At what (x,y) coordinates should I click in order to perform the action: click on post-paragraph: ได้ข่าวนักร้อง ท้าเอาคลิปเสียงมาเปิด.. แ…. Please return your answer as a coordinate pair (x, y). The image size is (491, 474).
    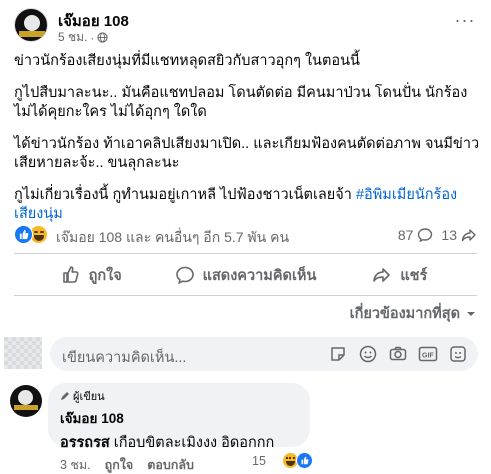
    Looking at the image, I should click on (247, 153).